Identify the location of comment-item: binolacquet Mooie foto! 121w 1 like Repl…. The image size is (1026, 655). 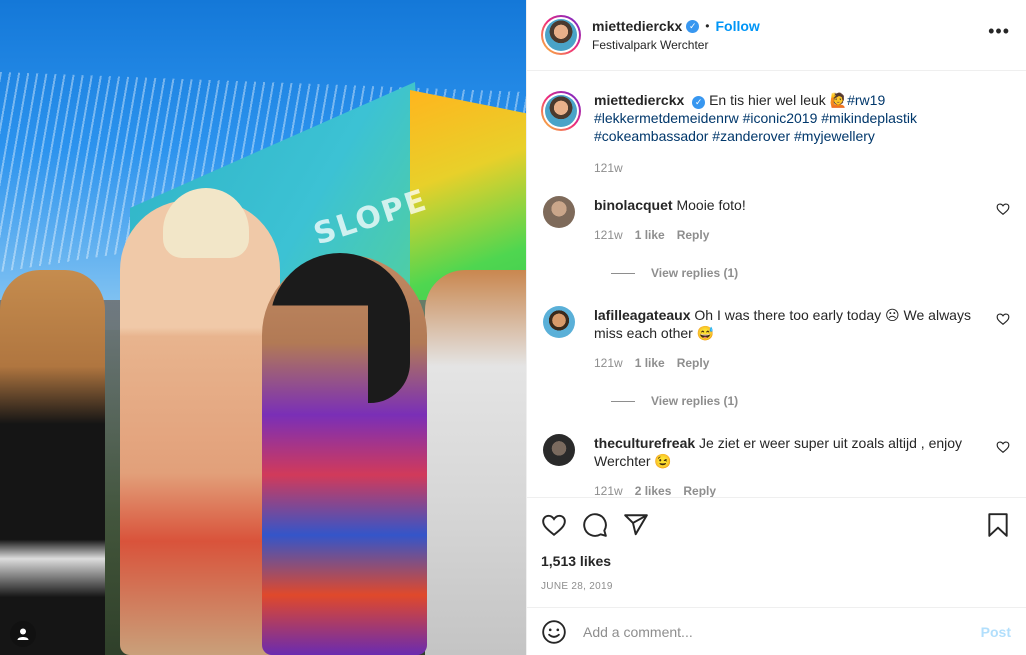
(775, 220).